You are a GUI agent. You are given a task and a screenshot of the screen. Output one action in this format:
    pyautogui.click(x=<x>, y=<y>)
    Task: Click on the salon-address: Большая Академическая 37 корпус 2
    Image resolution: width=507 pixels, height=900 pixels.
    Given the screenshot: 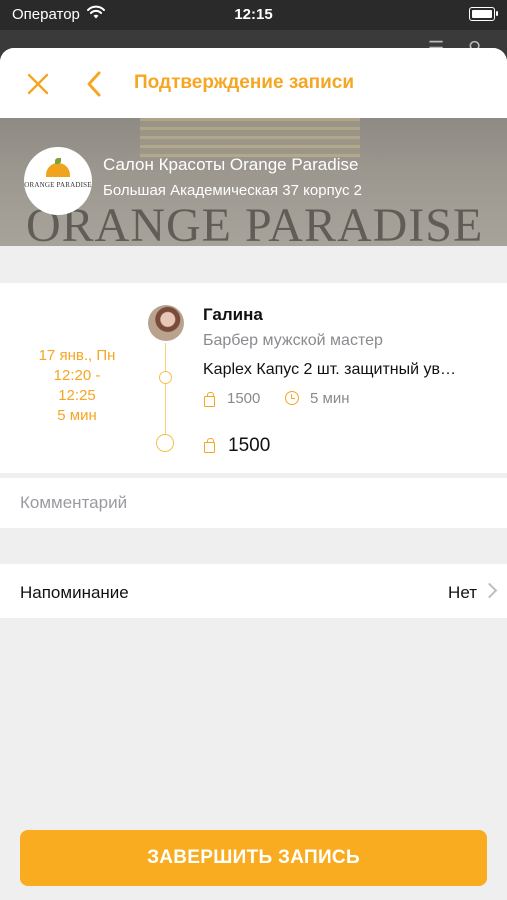 What is the action you would take?
    pyautogui.click(x=233, y=190)
    